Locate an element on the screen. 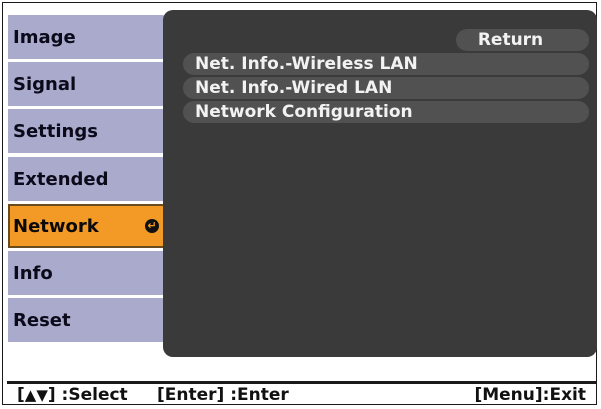 Image resolution: width=601 pixels, height=409 pixels. menu-item-signal: Signal is located at coordinates (88, 84).